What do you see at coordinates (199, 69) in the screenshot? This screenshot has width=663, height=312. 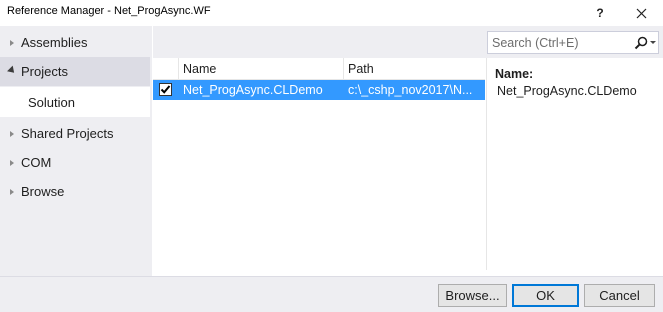 I see `column-header-name: Name` at bounding box center [199, 69].